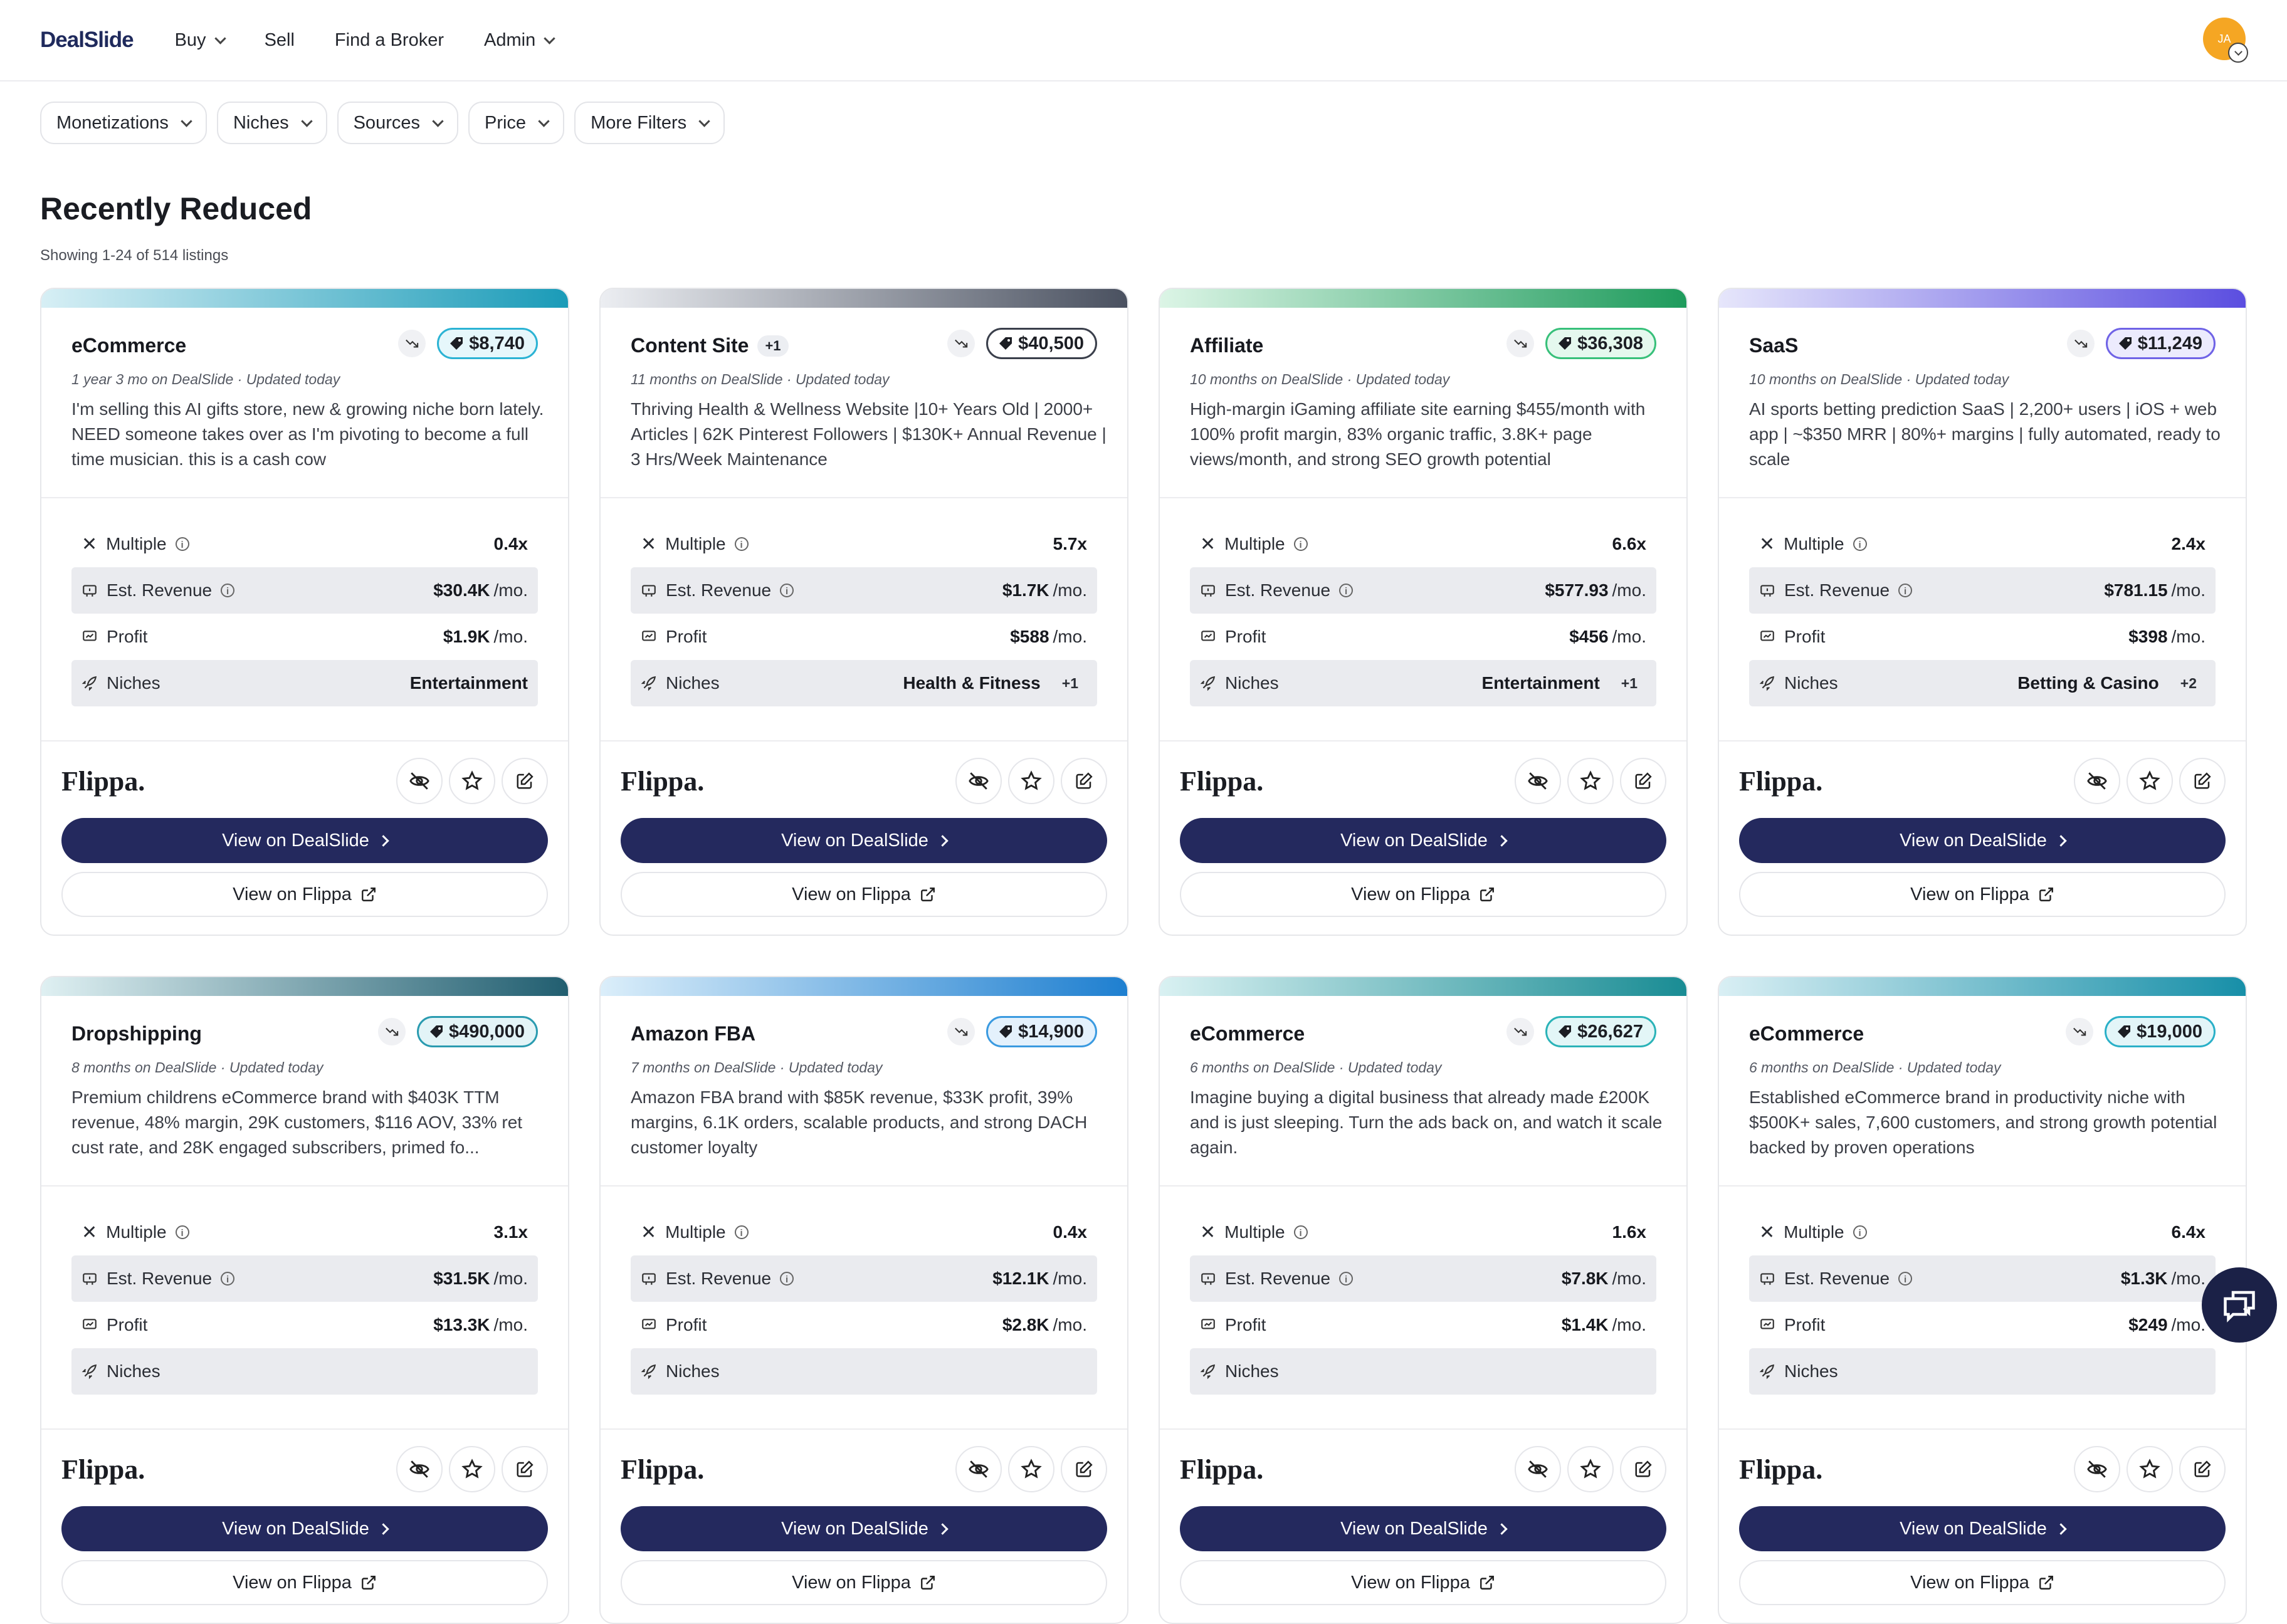 This screenshot has width=2287, height=1624. Describe the element at coordinates (134, 683) in the screenshot. I see `niches-label: Niches` at that location.